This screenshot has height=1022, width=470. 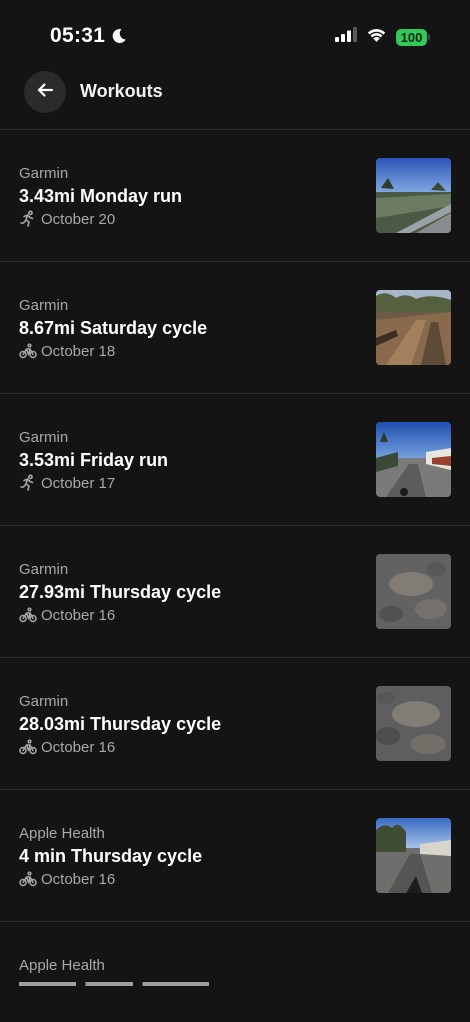 I want to click on workout-date: October 18, so click(x=78, y=351).